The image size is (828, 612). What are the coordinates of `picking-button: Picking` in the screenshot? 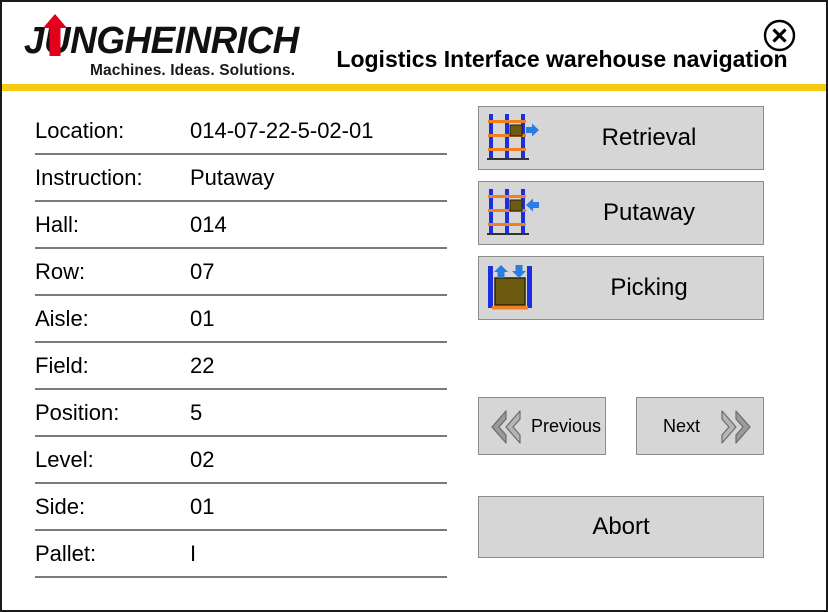 It's located at (621, 288).